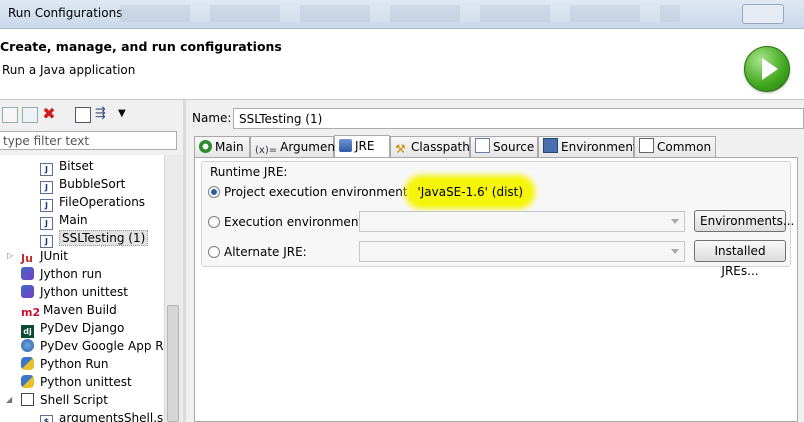 The width and height of the screenshot is (804, 422). I want to click on collapse-all-icon, so click(83, 115).